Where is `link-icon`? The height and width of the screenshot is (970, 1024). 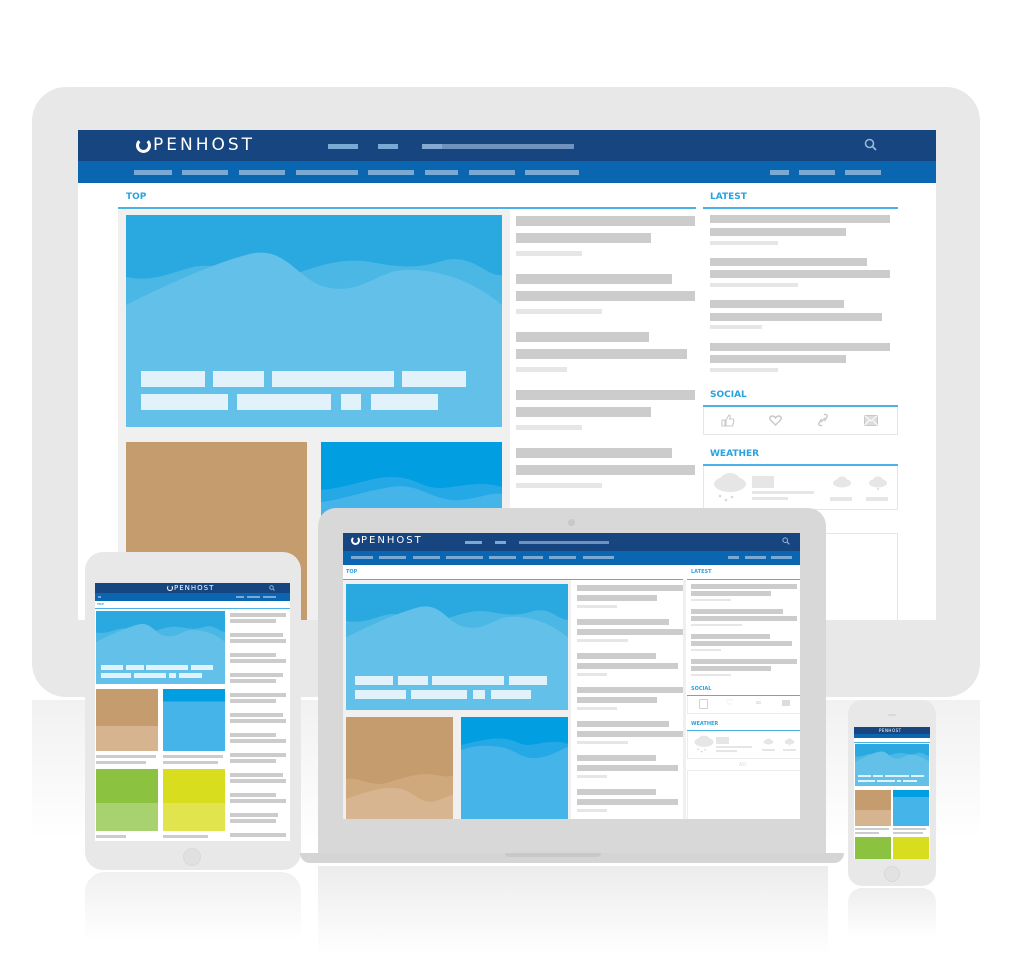 link-icon is located at coordinates (823, 420).